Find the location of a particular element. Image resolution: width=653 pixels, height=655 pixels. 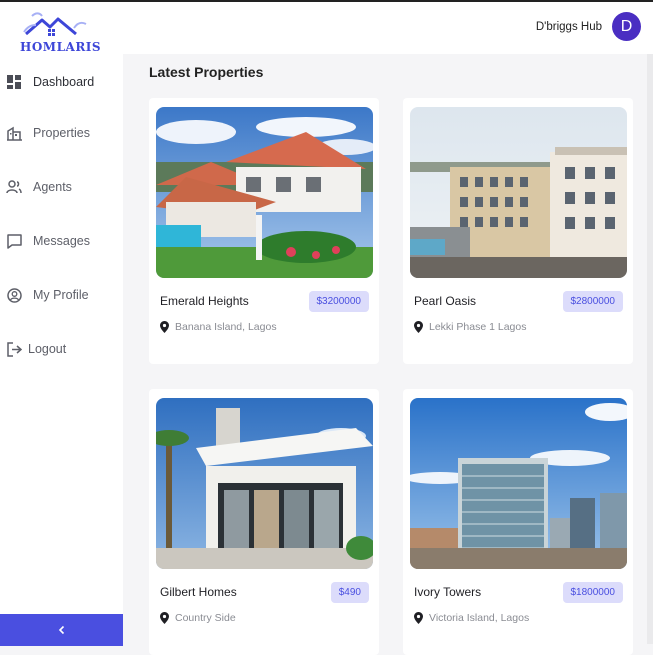

profile-icon is located at coordinates (14, 295).